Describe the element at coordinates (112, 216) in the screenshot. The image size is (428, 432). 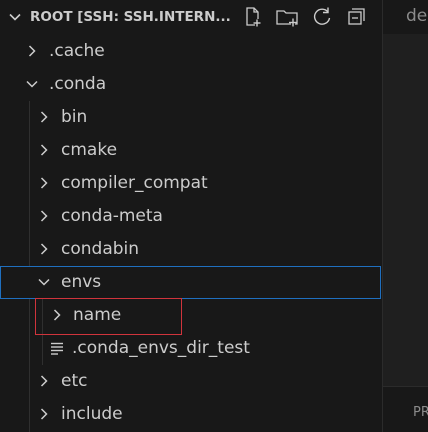
I see `tree-item-label: conda-meta` at that location.